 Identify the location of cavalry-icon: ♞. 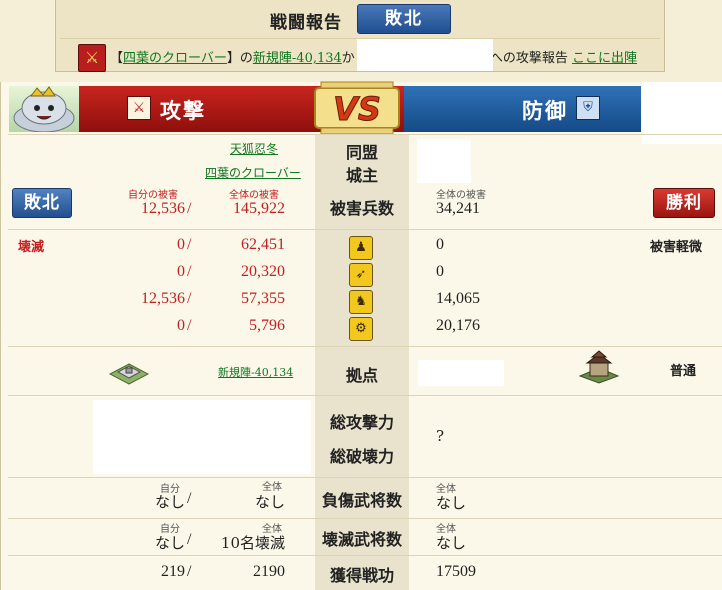
(361, 302).